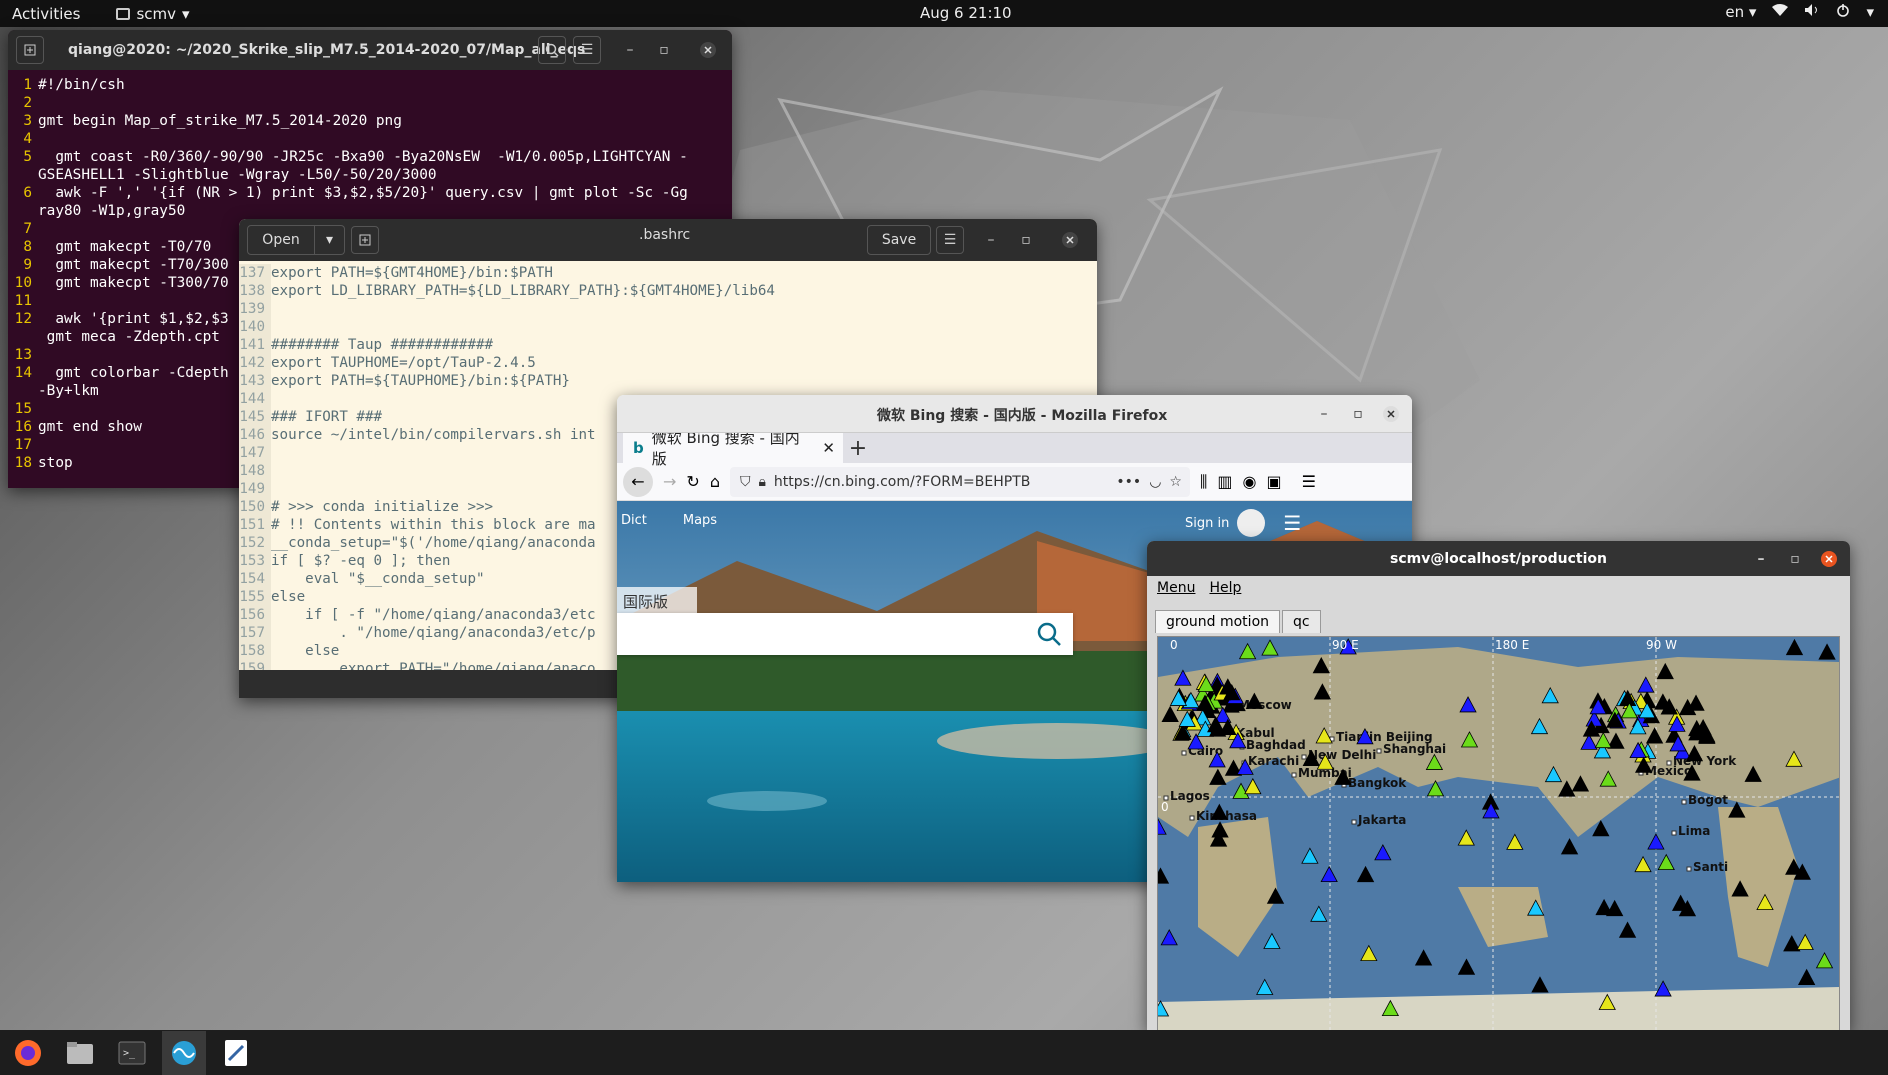 The height and width of the screenshot is (1075, 1888). Describe the element at coordinates (1175, 482) in the screenshot. I see `bookmark-star-icon: ☆` at that location.